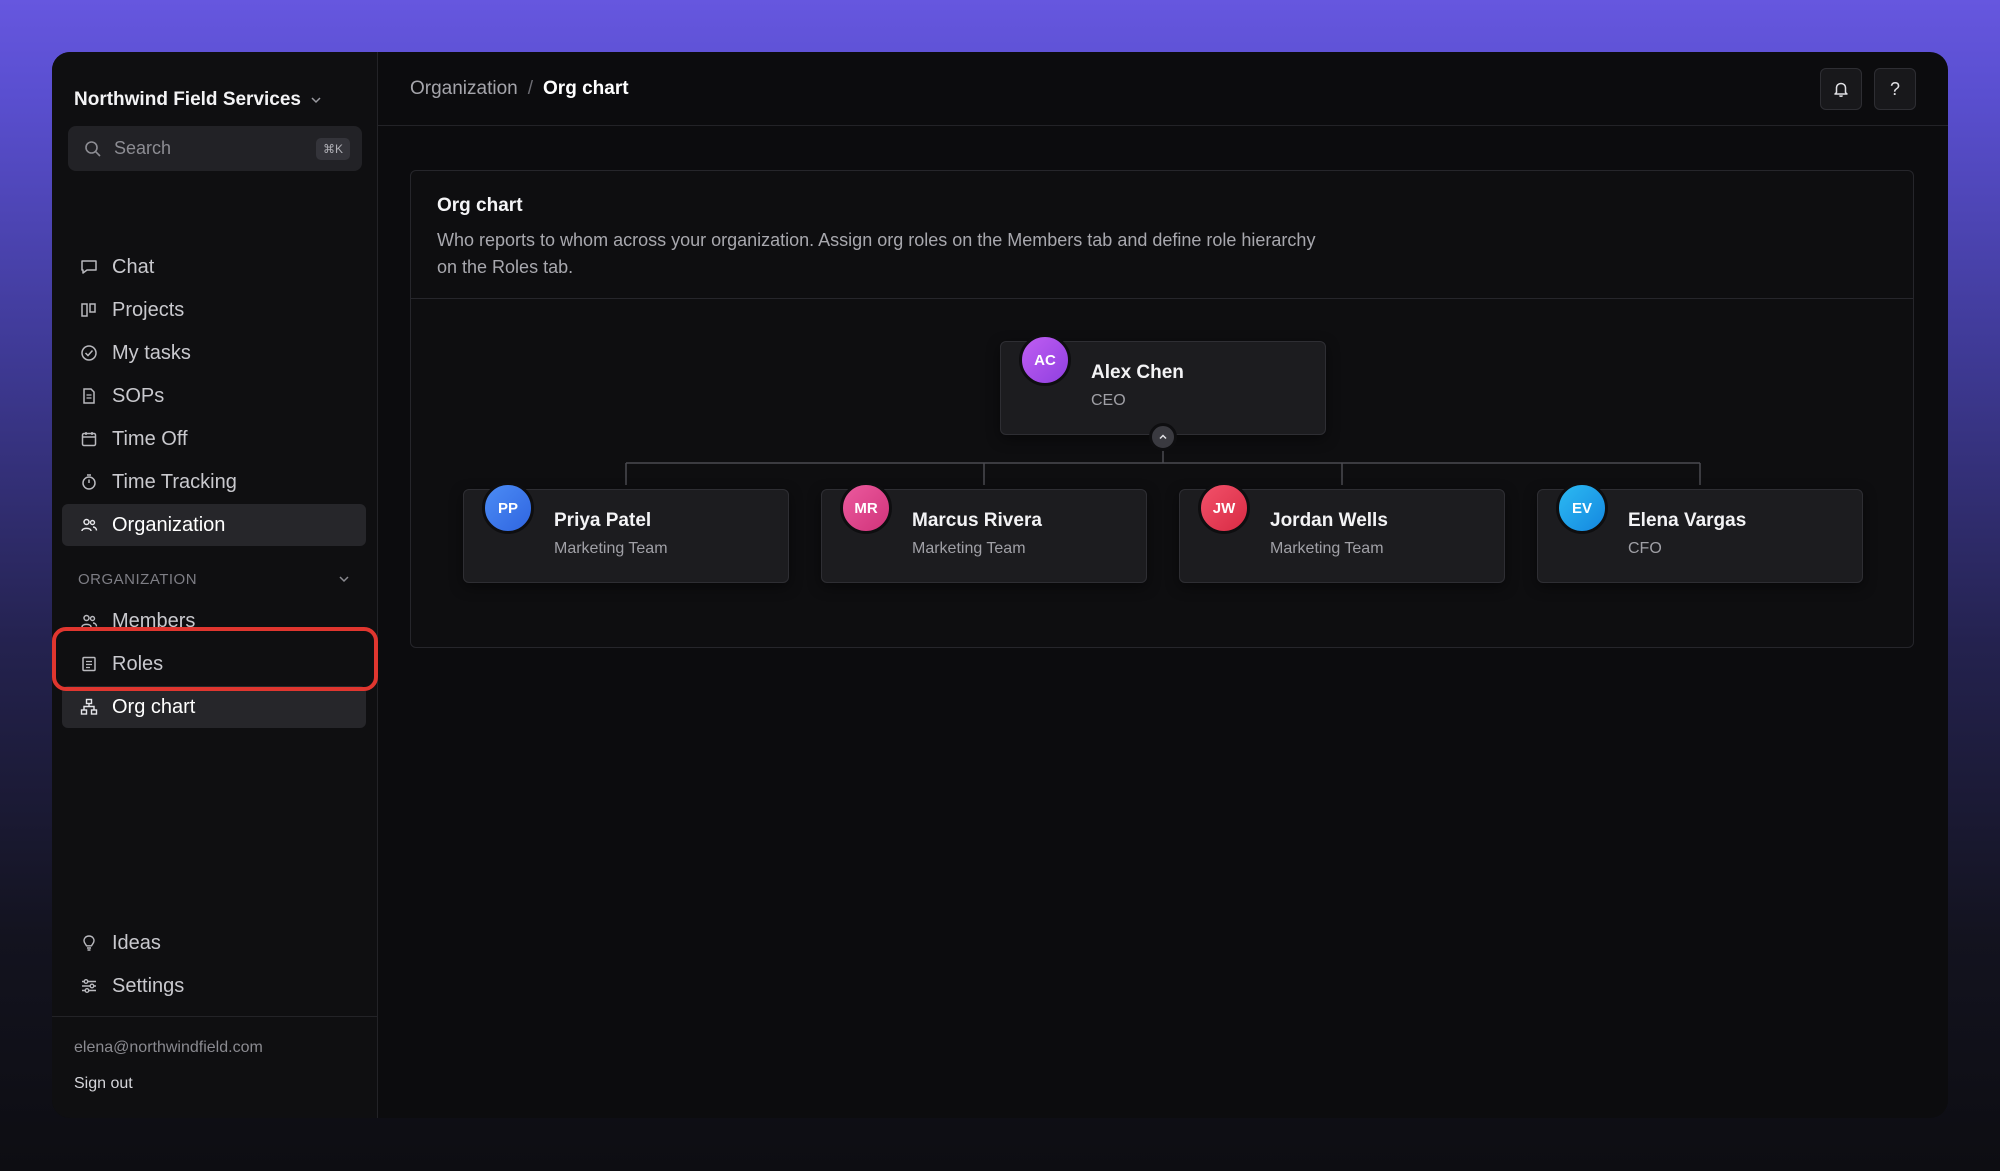  What do you see at coordinates (977, 520) in the screenshot?
I see `member-name: Marcus Rivera` at bounding box center [977, 520].